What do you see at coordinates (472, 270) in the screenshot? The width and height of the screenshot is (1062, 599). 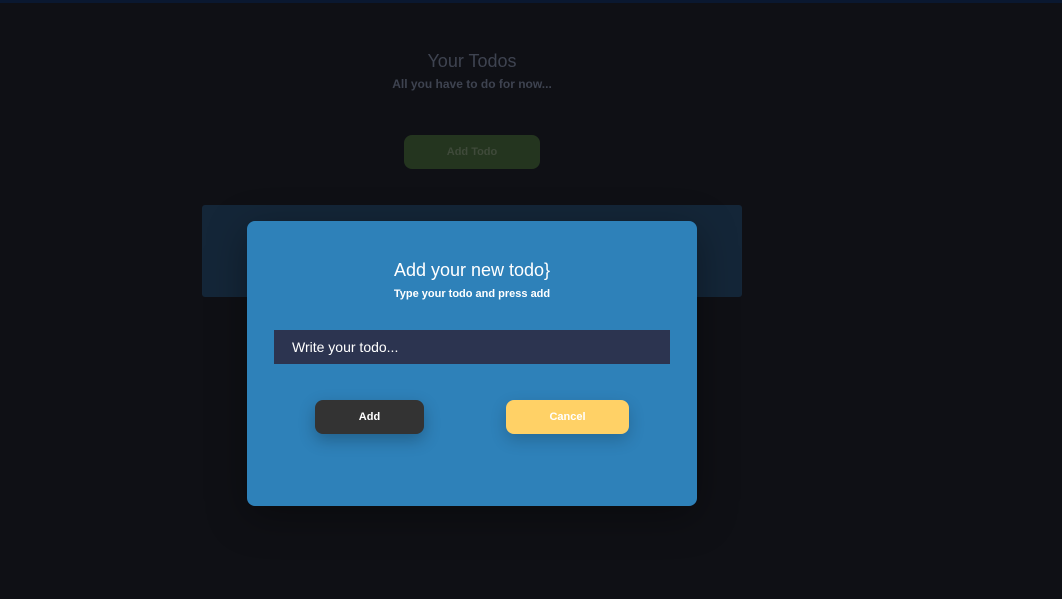 I see `modal-title: Add your new todo}` at bounding box center [472, 270].